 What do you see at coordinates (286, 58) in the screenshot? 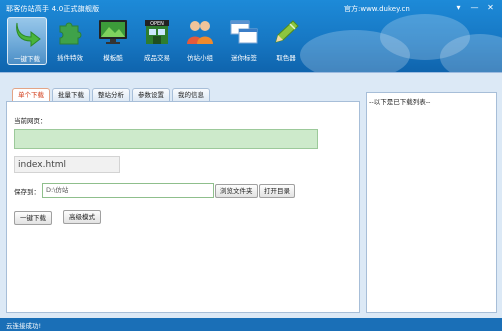
I see `toolbar-label: 取色器` at bounding box center [286, 58].